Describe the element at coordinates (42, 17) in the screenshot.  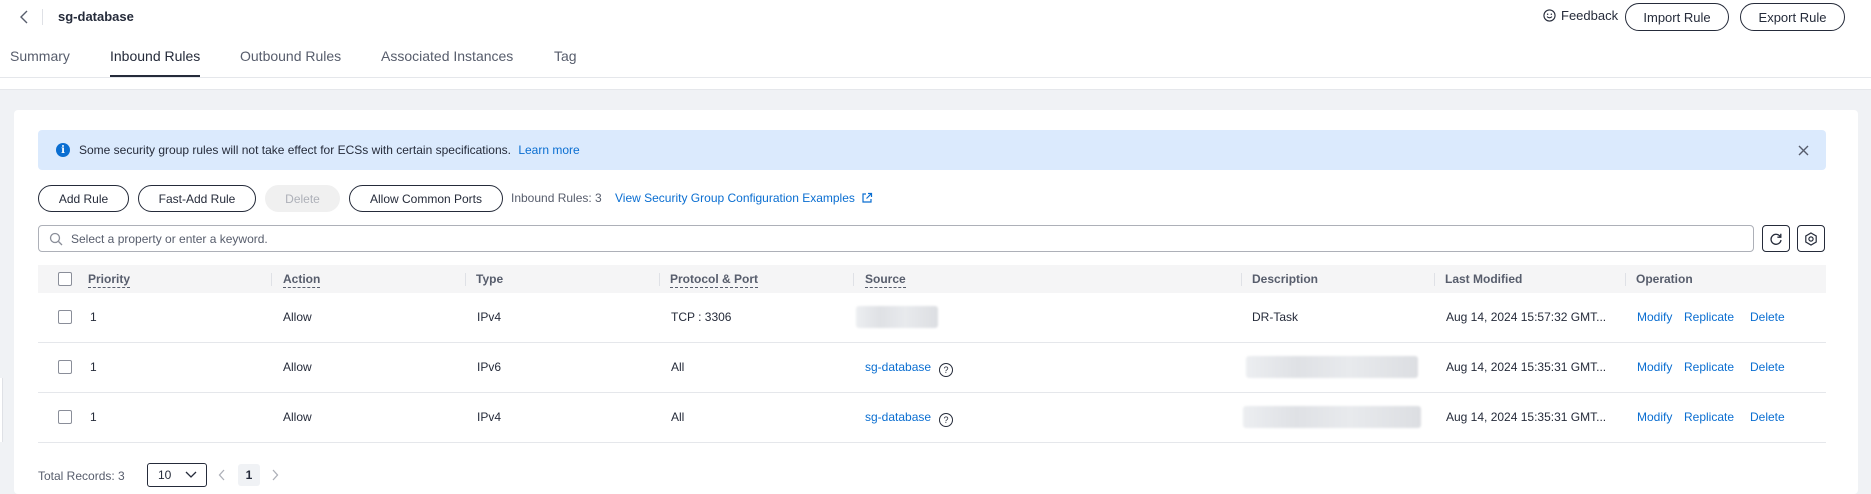
I see `header-divider` at that location.